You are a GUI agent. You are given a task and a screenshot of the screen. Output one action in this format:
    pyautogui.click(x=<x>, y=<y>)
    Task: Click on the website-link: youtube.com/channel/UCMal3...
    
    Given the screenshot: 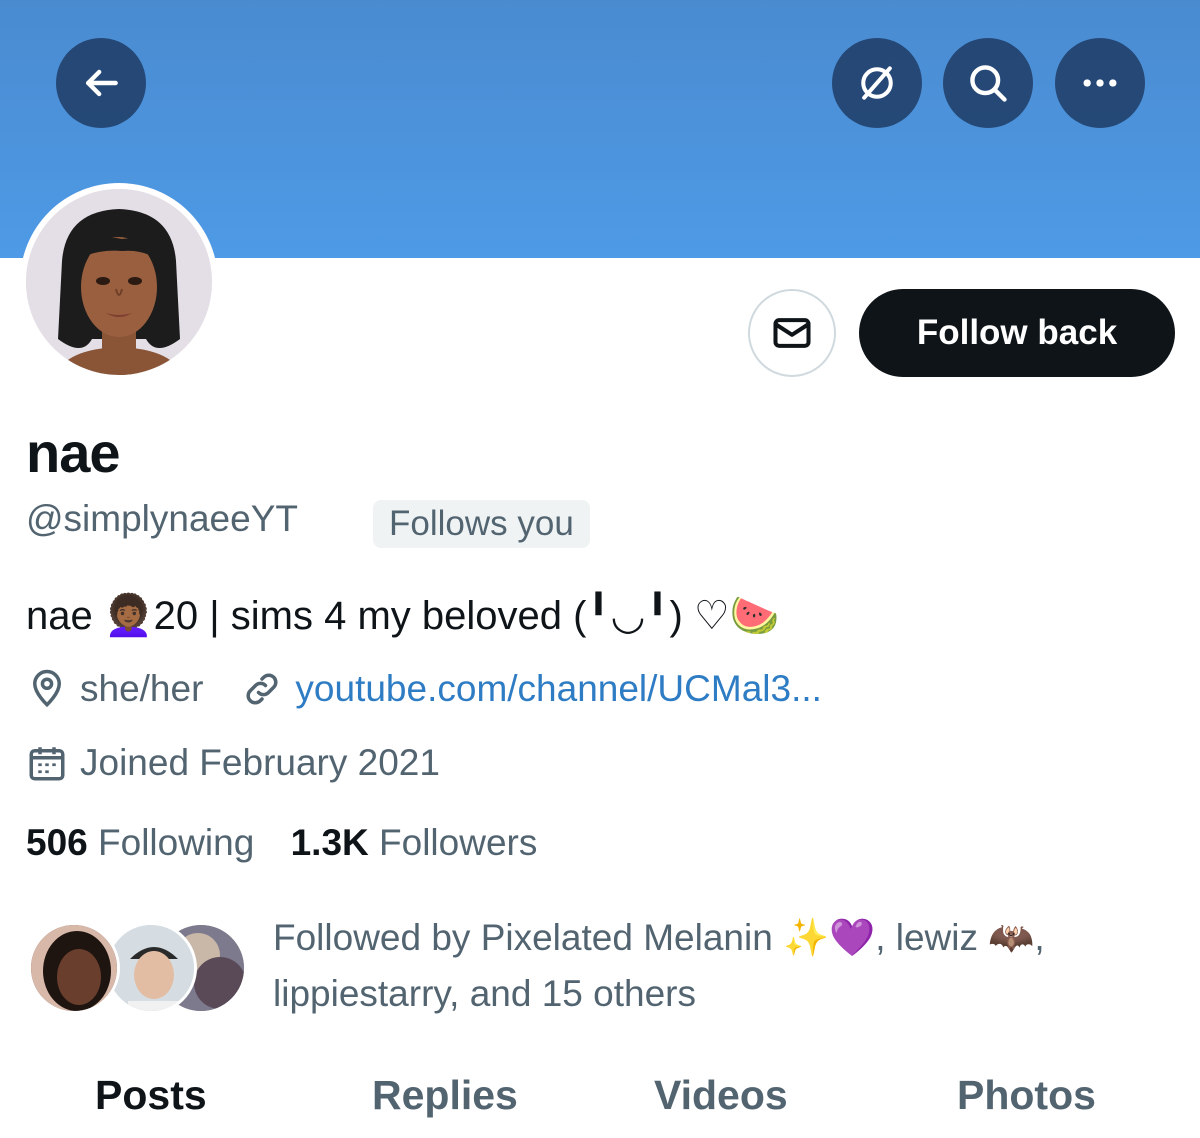 What is the action you would take?
    pyautogui.click(x=558, y=689)
    